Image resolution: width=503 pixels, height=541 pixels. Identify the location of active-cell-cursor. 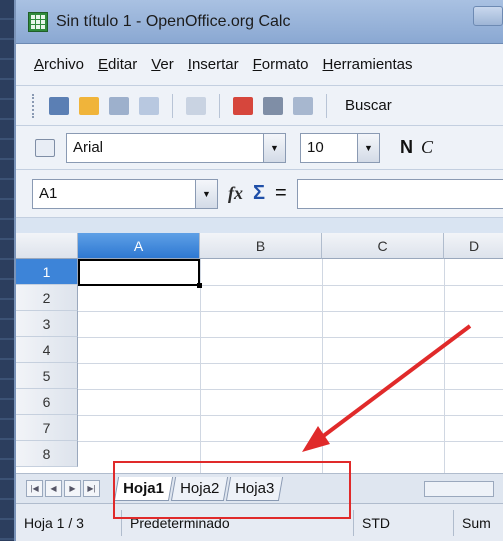
(140, 273).